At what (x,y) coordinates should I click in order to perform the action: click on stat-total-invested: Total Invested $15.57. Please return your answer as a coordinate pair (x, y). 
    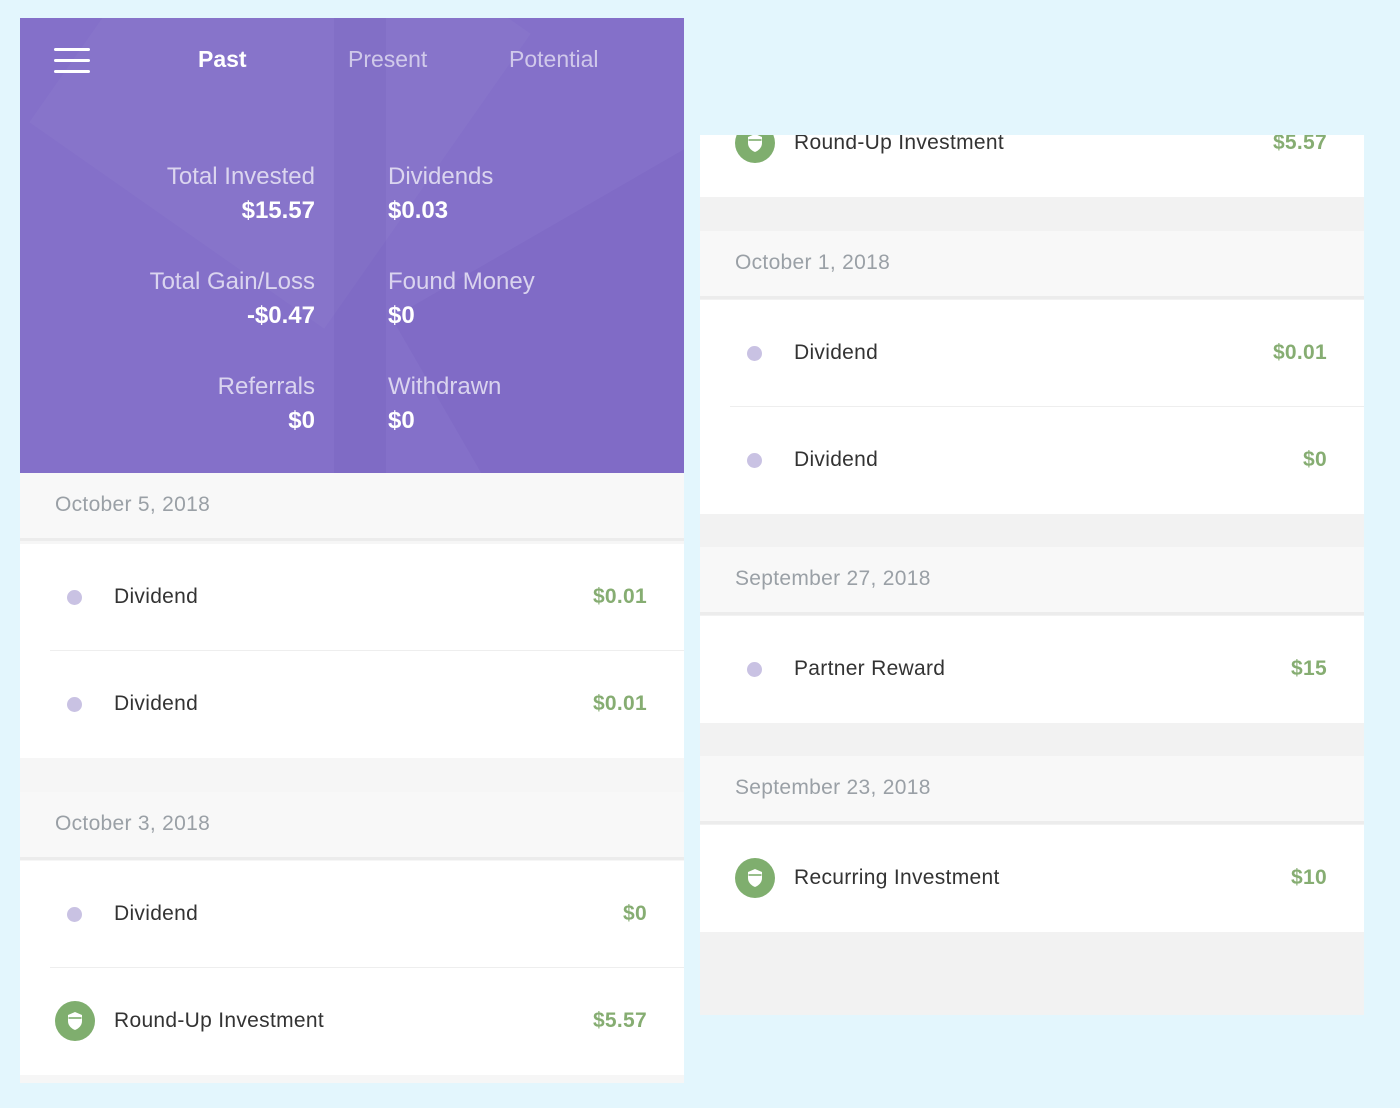
    Looking at the image, I should click on (185, 194).